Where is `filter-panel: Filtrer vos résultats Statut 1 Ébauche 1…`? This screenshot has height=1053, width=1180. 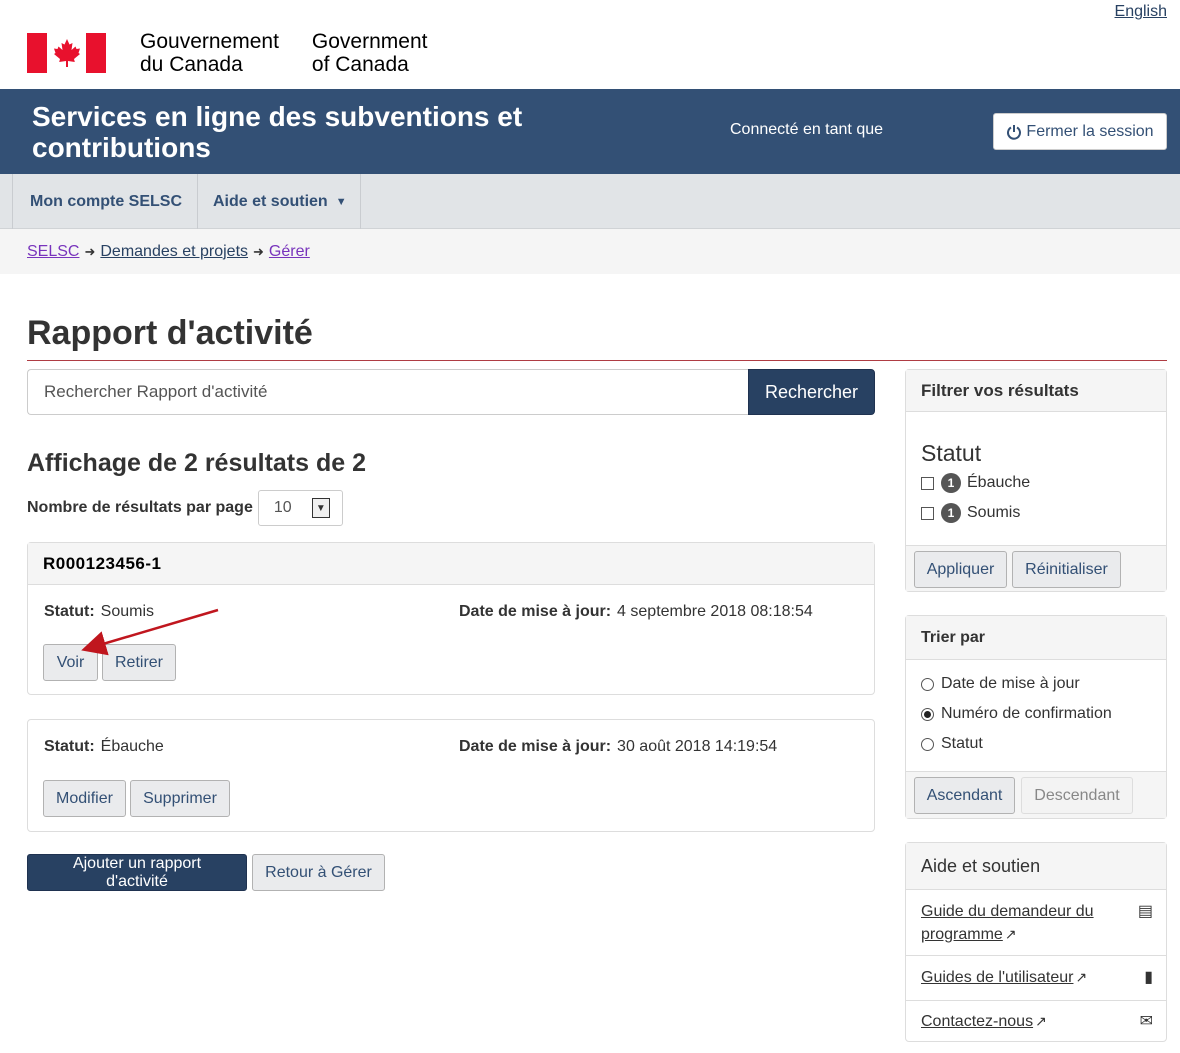
filter-panel: Filtrer vos résultats Statut 1 Ébauche 1… is located at coordinates (1036, 480).